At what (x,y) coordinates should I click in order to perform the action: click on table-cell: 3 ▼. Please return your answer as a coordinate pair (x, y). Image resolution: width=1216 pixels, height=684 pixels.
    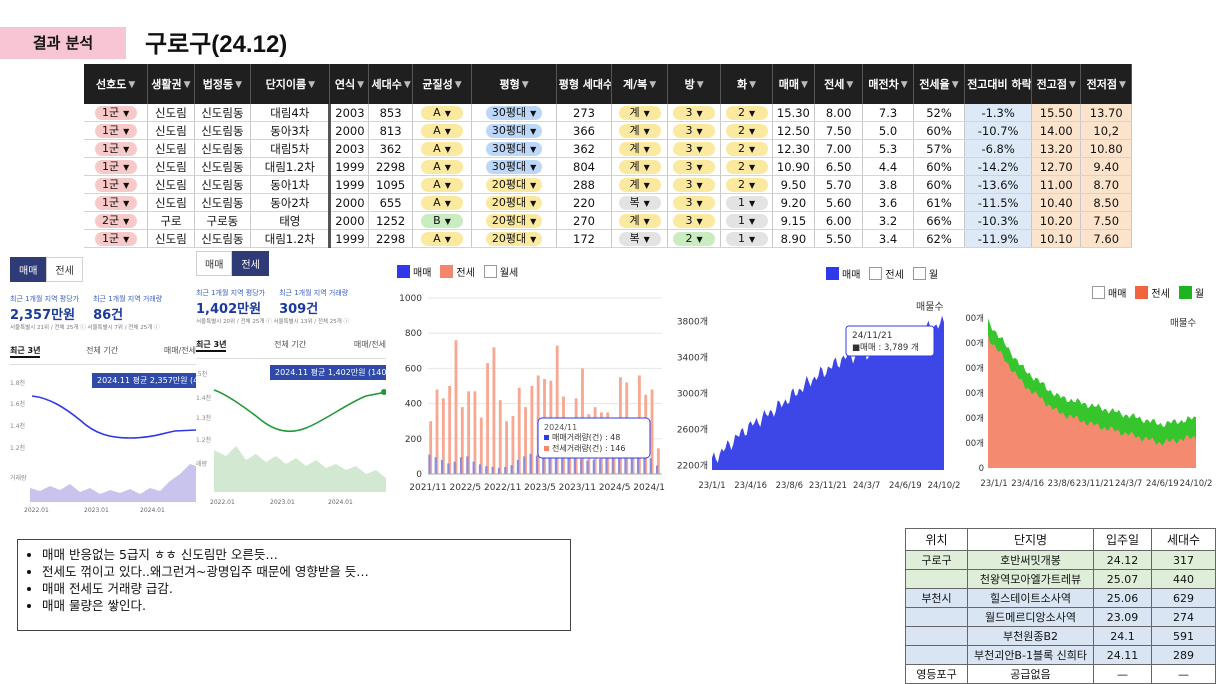
    Looking at the image, I should click on (694, 148).